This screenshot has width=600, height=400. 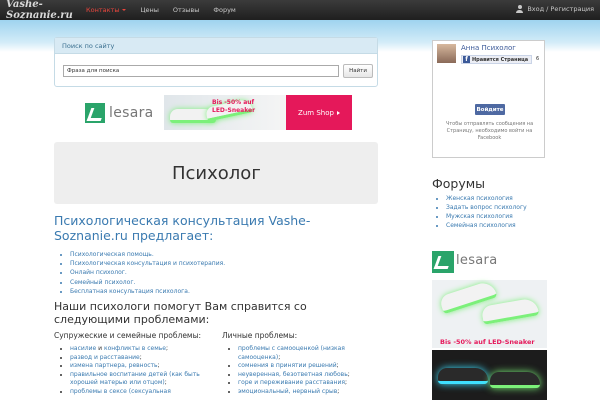 I want to click on site-logo: Vashe-Soznanie.ru, so click(x=46, y=10).